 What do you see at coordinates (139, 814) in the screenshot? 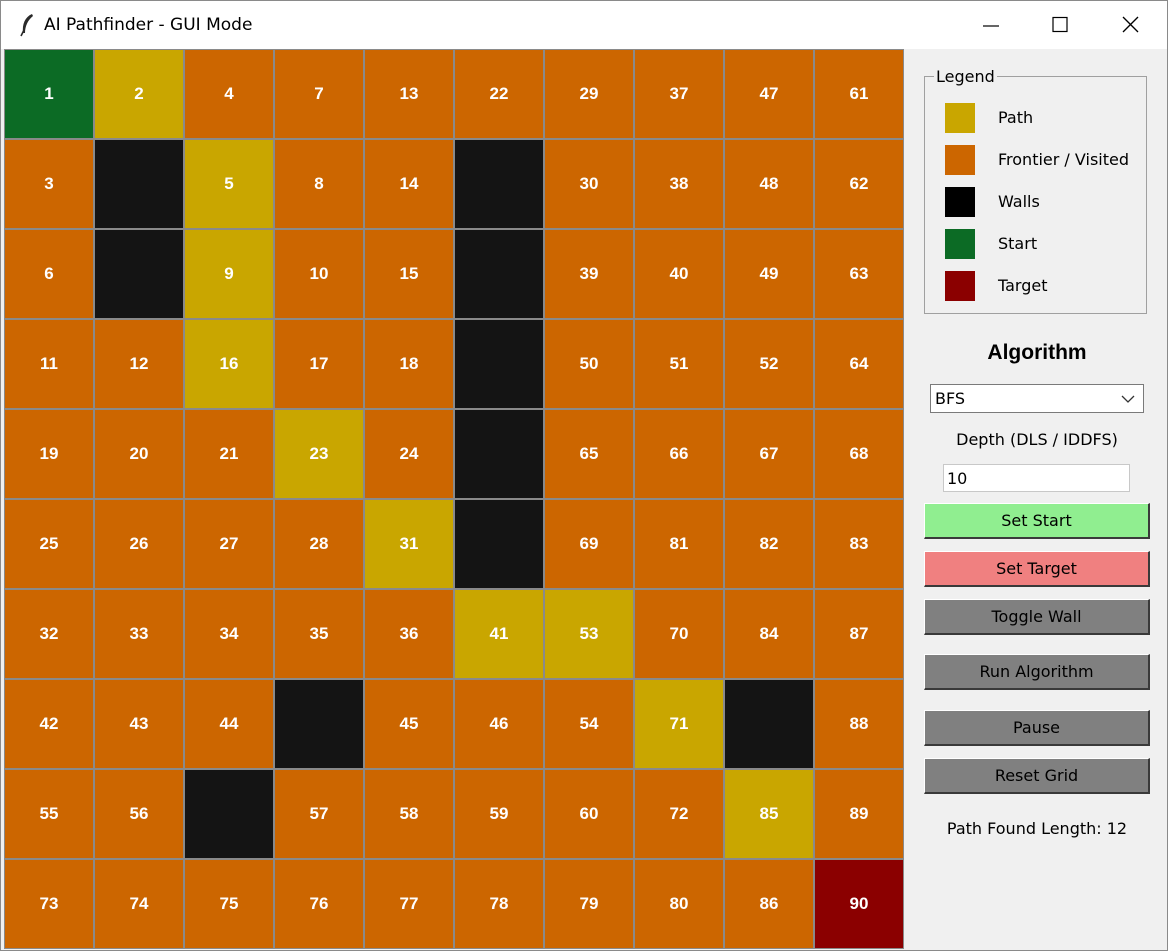
I see `grid-cell-visited: 56` at bounding box center [139, 814].